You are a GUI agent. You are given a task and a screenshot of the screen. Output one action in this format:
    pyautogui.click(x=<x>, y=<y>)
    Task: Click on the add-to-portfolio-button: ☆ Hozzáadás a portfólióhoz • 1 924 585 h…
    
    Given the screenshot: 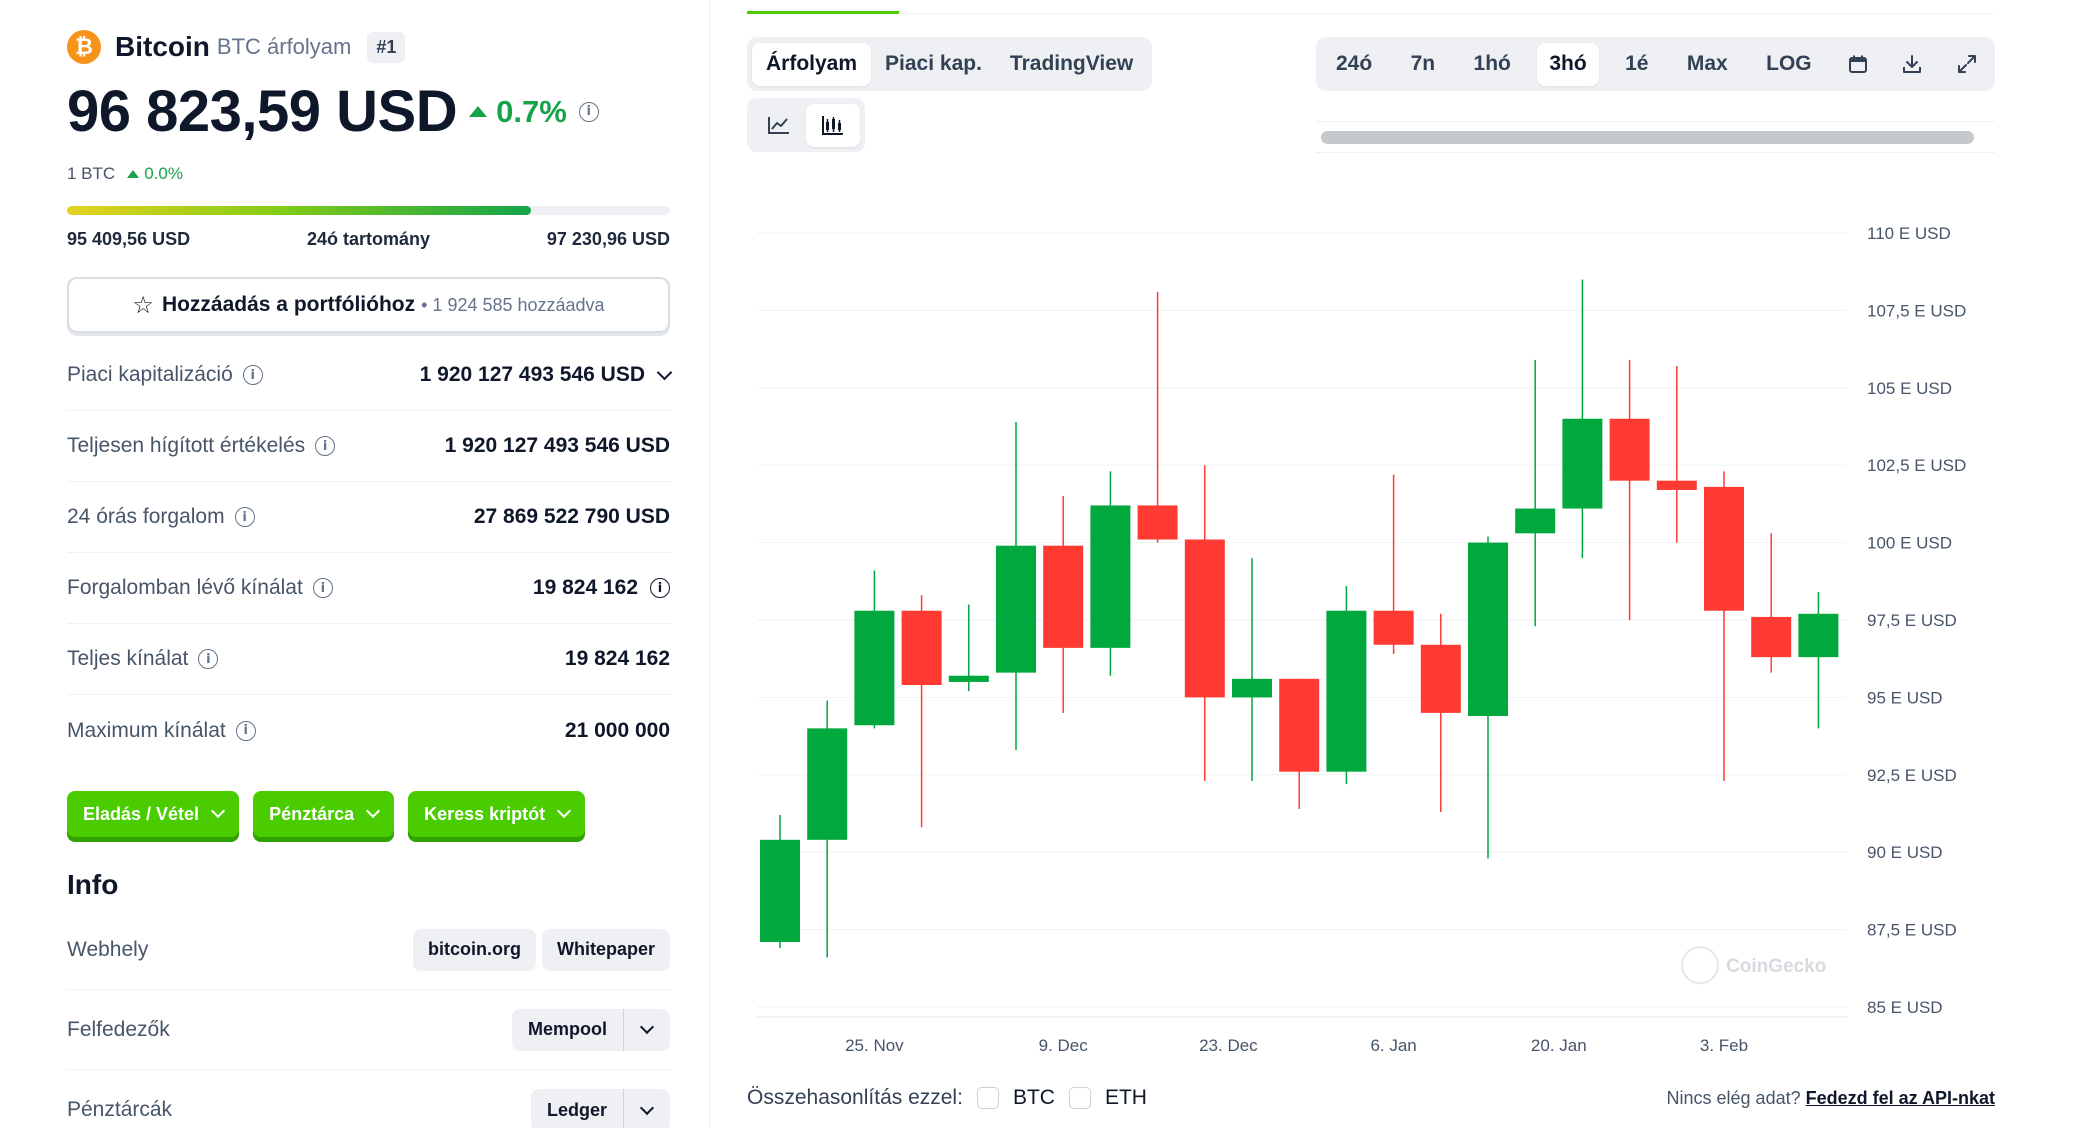 What is the action you would take?
    pyautogui.click(x=368, y=305)
    